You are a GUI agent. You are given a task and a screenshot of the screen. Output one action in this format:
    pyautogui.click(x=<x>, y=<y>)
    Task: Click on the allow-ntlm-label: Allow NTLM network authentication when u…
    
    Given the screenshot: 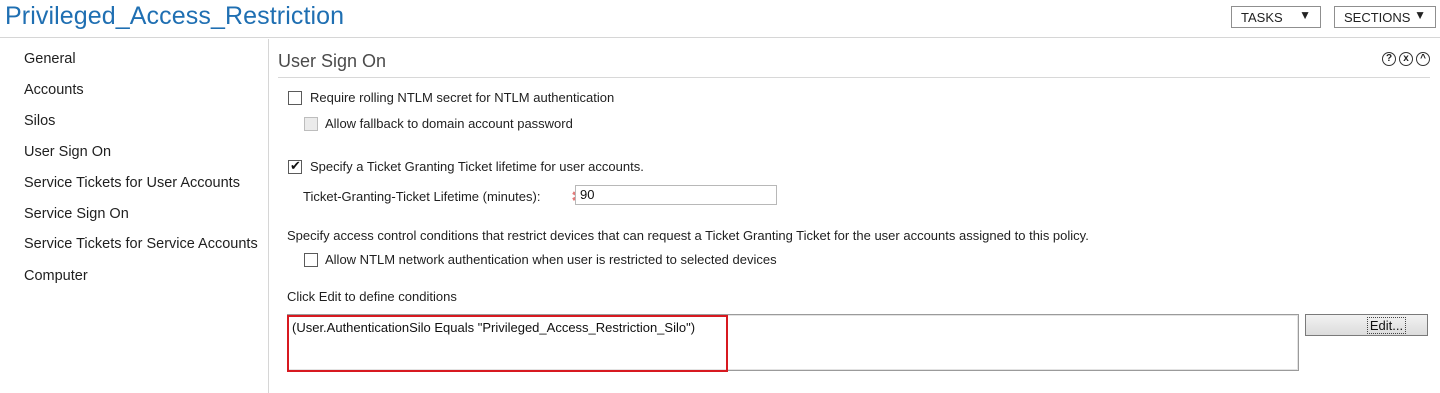 What is the action you would take?
    pyautogui.click(x=551, y=259)
    